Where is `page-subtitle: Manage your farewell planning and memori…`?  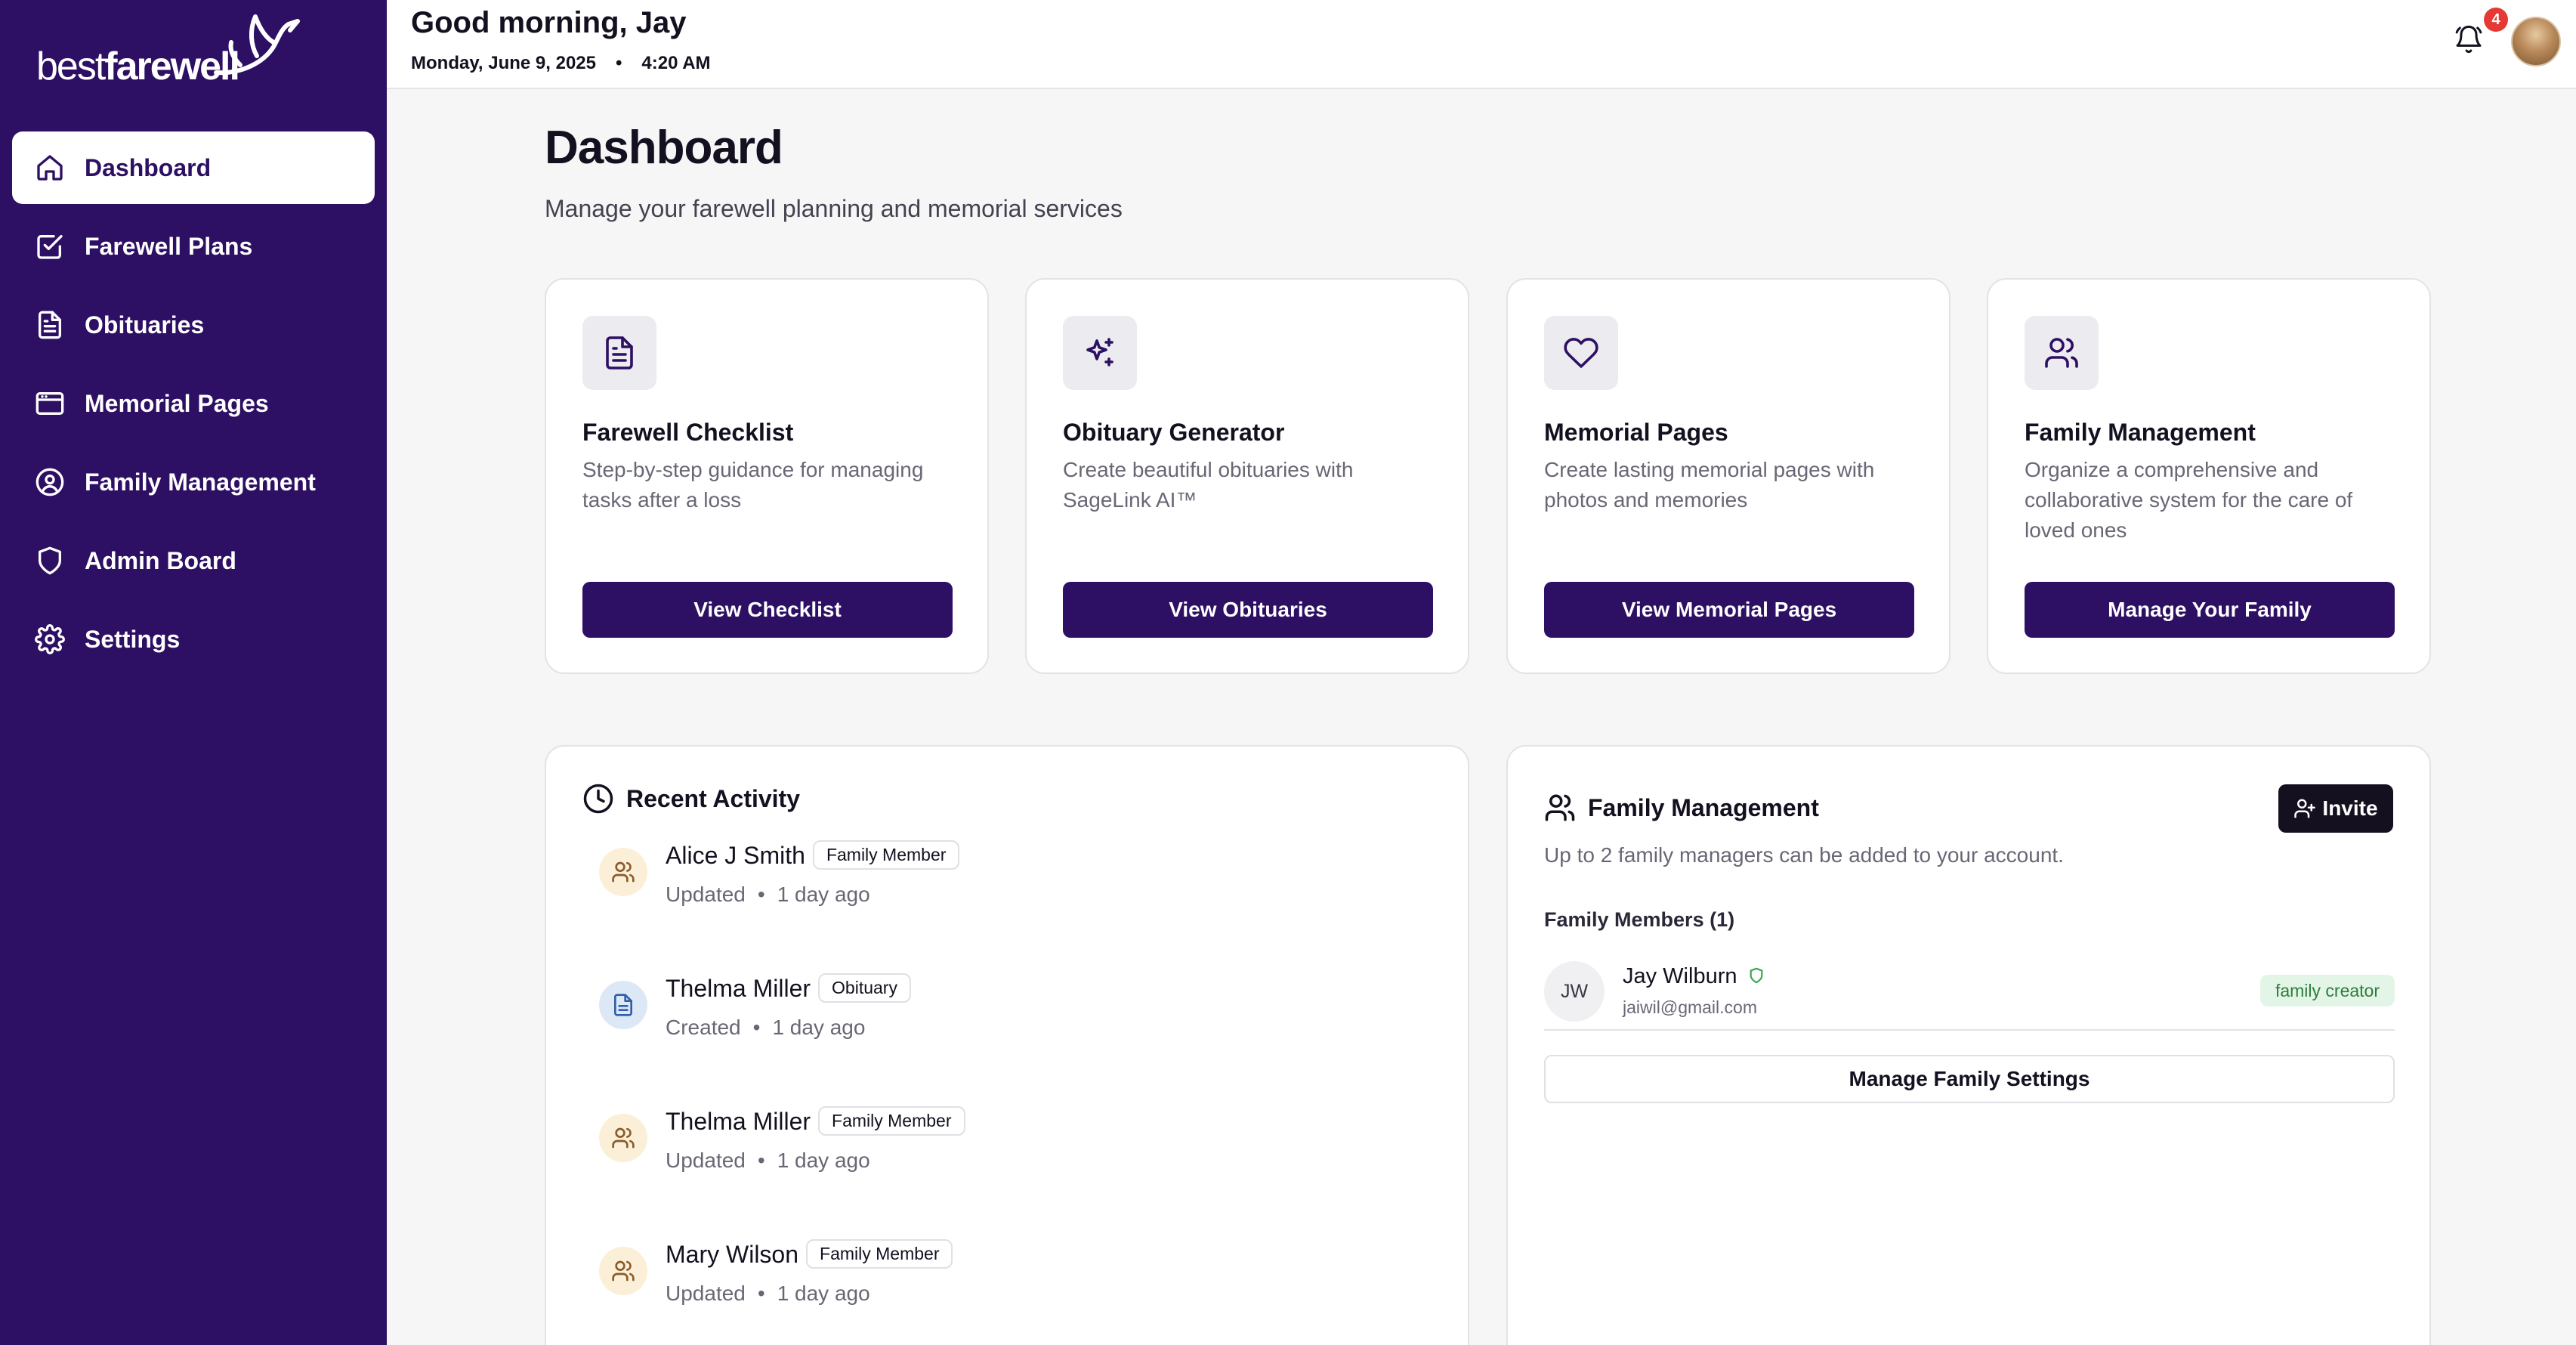
page-subtitle: Manage your farewell planning and memori… is located at coordinates (834, 208).